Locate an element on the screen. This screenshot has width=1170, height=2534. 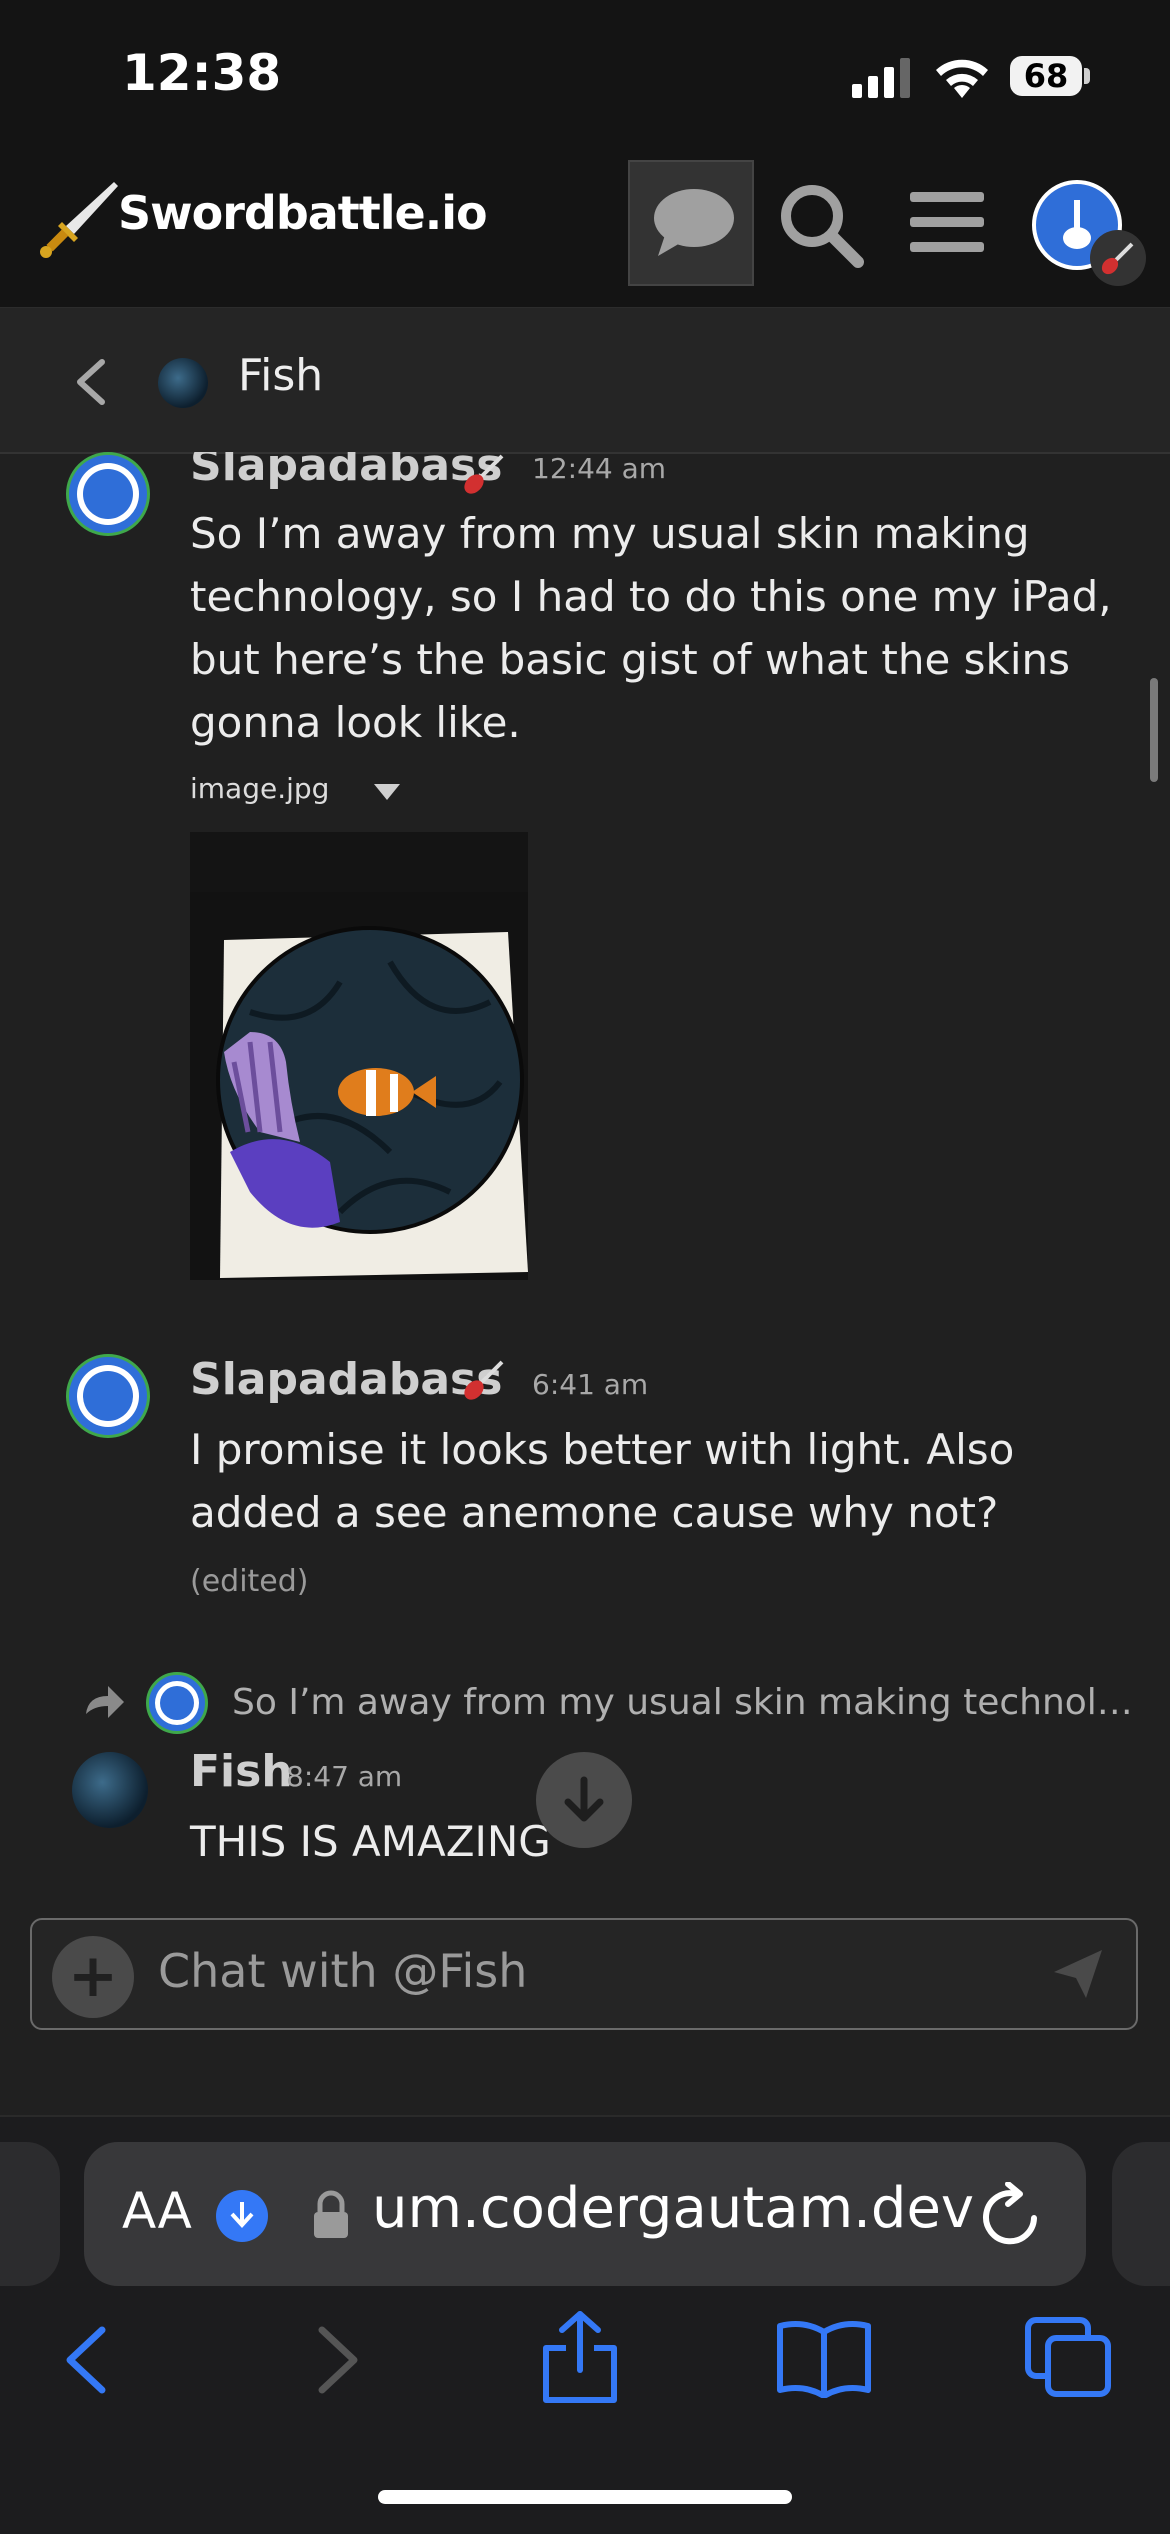
url-text: um.codergautam.dev is located at coordinates (673, 2208).